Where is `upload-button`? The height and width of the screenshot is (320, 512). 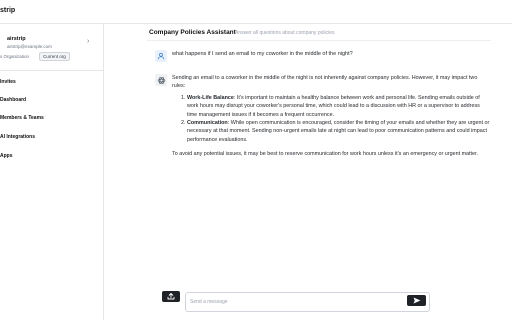 upload-button is located at coordinates (171, 296).